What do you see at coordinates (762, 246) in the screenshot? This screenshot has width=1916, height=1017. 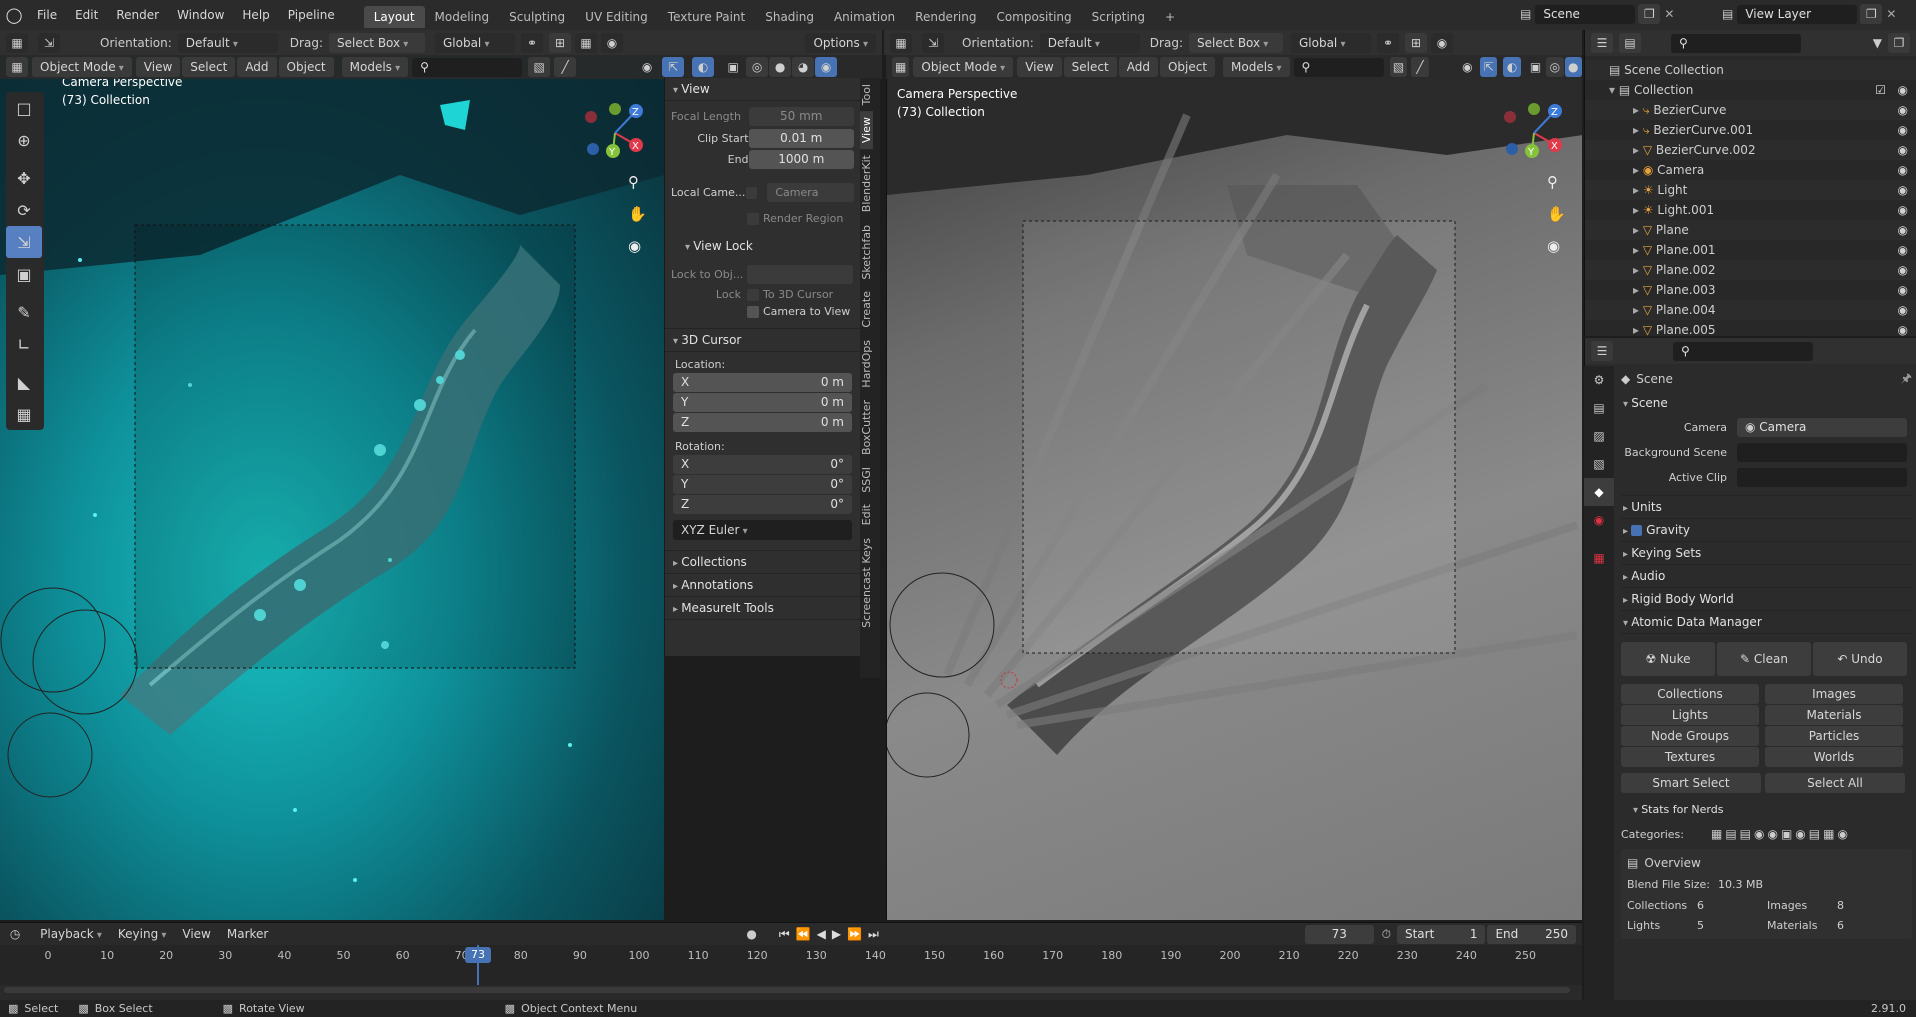 I see `view-lock-title: View Lock` at bounding box center [762, 246].